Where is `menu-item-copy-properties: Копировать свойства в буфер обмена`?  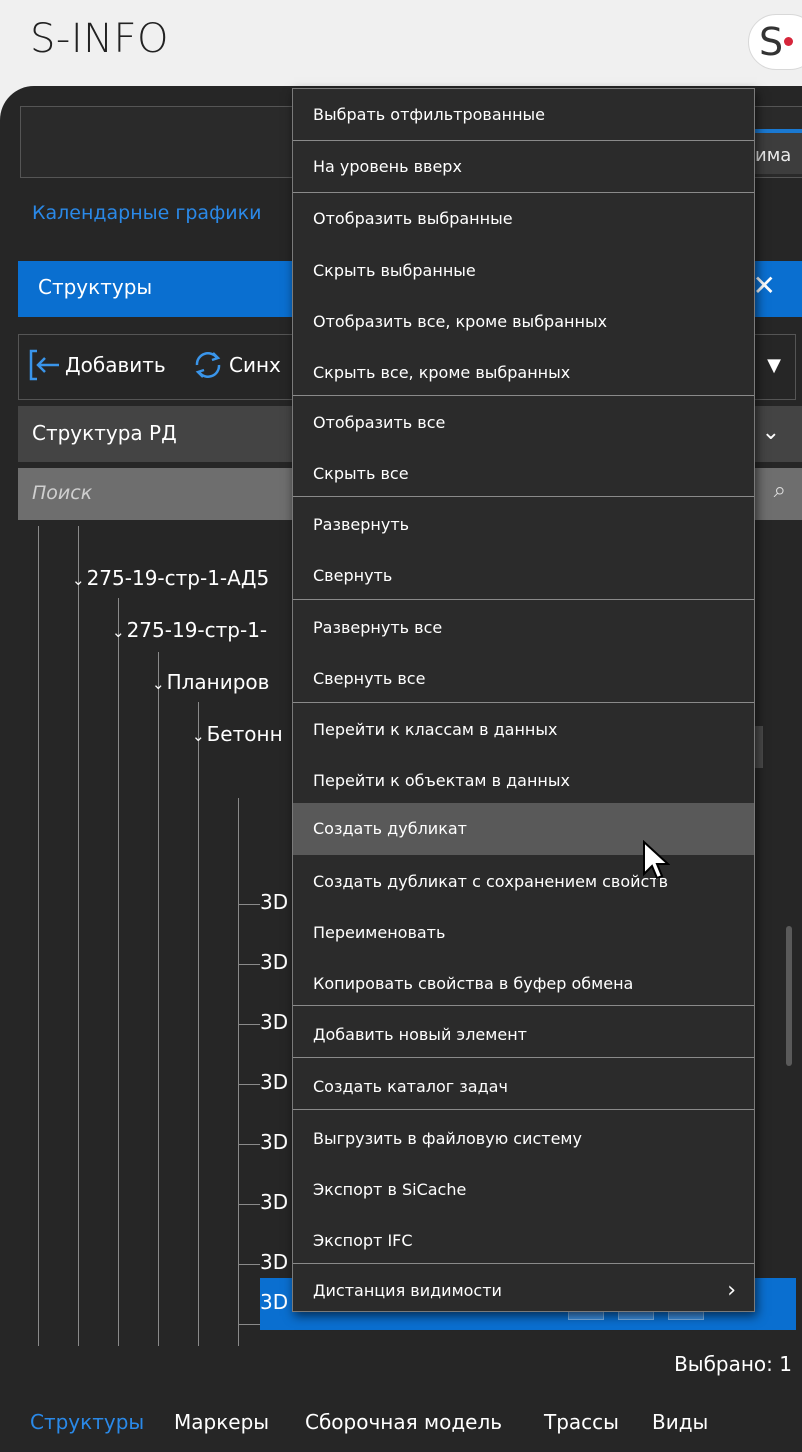
menu-item-copy-properties: Копировать свойства в буфер обмена is located at coordinates (523, 984).